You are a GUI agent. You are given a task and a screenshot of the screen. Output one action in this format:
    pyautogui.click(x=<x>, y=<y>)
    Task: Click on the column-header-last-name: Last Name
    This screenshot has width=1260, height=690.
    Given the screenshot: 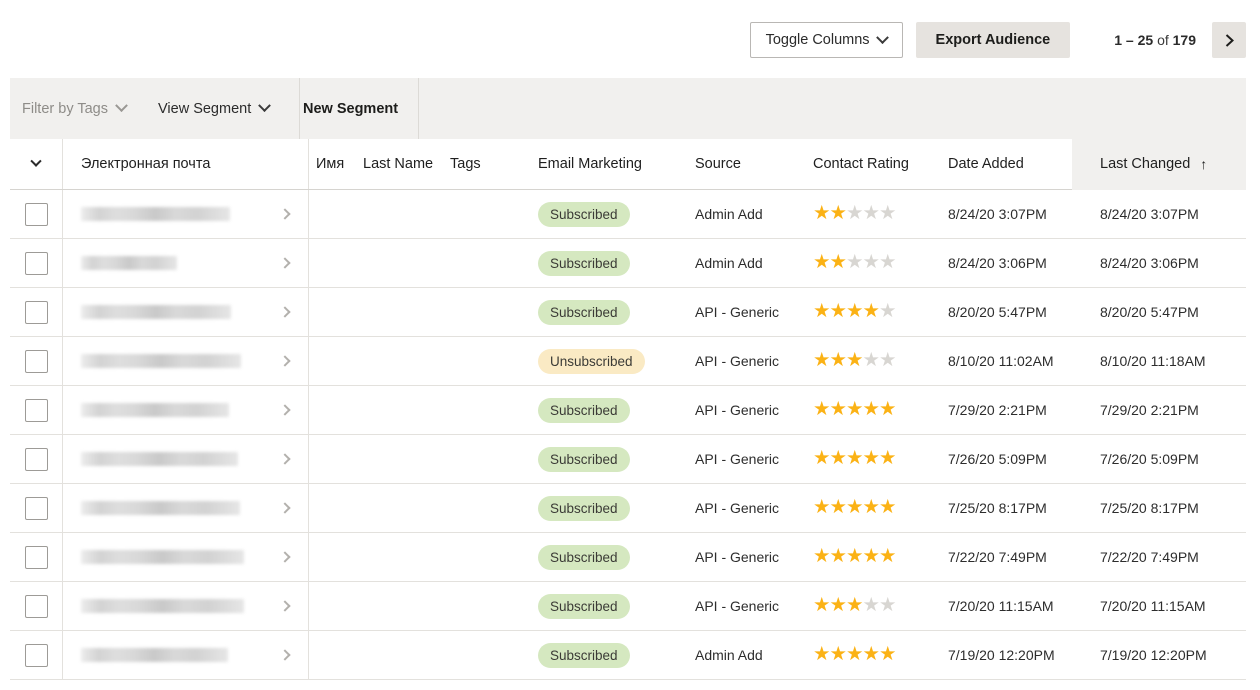 What is the action you would take?
    pyautogui.click(x=405, y=164)
    